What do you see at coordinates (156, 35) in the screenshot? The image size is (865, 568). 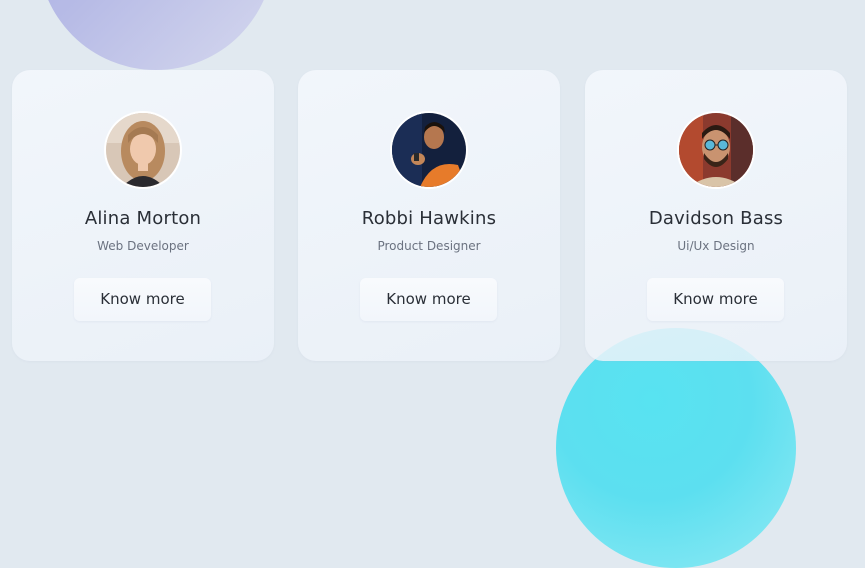 I see `decorative-circle-top` at bounding box center [156, 35].